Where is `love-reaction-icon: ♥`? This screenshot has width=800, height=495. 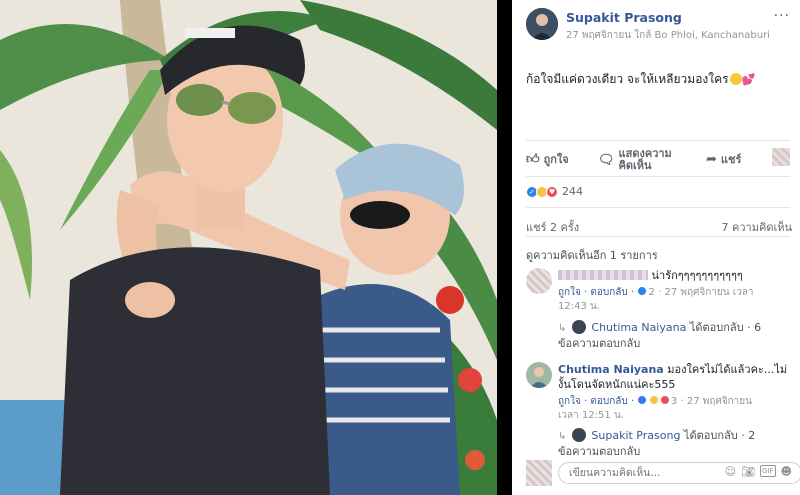 love-reaction-icon: ♥ is located at coordinates (552, 191).